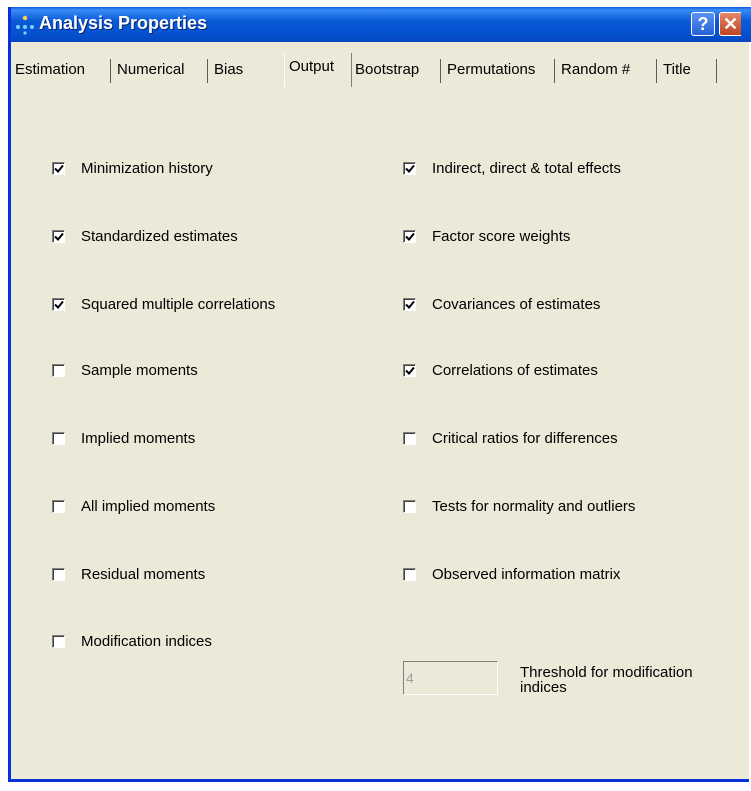 Image resolution: width=751 pixels, height=791 pixels. Describe the element at coordinates (143, 574) in the screenshot. I see `checkbox-label: Residual moments` at that location.